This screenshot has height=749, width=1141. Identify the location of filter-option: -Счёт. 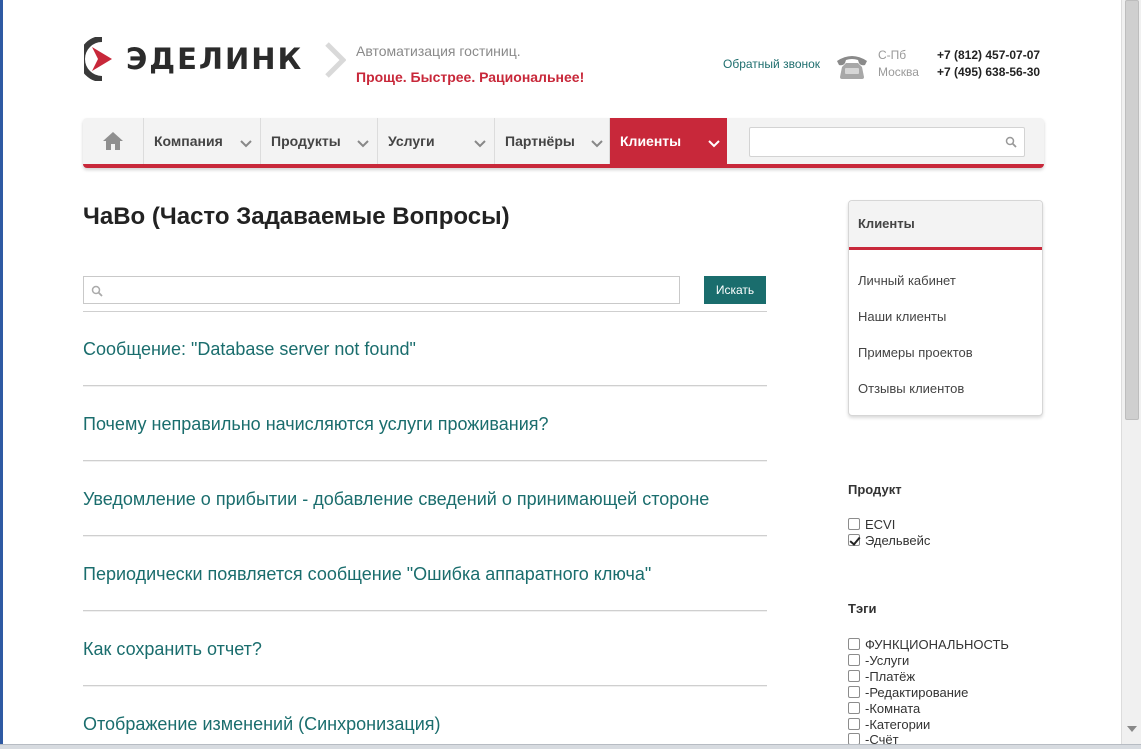
(873, 738).